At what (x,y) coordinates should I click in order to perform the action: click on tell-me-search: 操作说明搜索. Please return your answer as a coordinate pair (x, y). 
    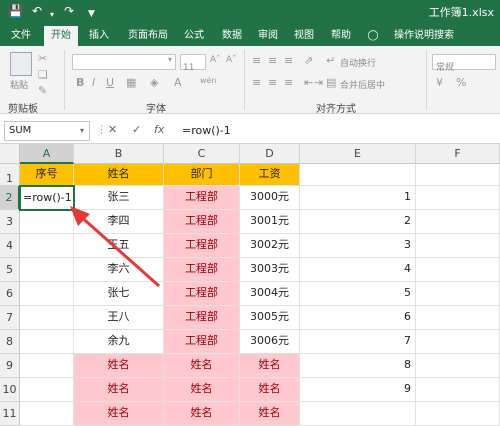
    Looking at the image, I should click on (424, 36).